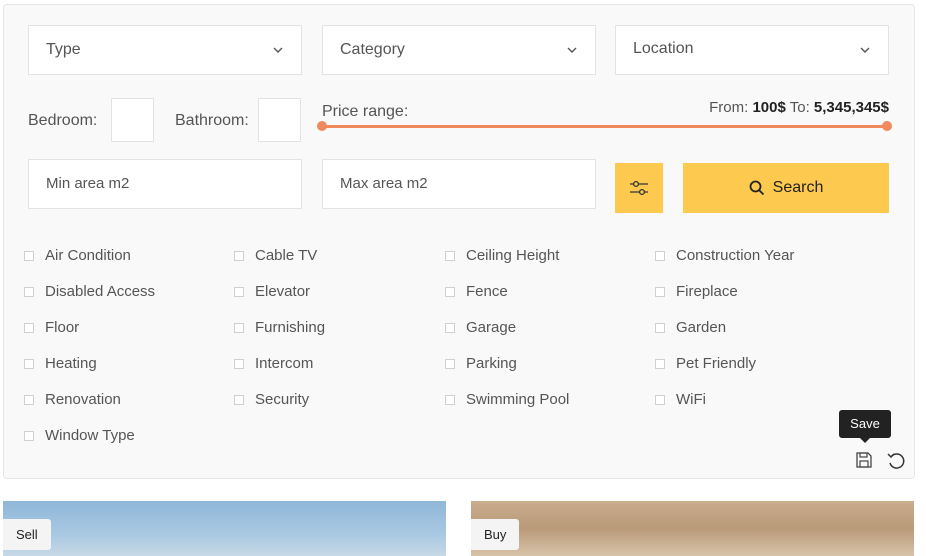 The width and height of the screenshot is (926, 556). I want to click on amenity-label: Ceiling Height, so click(513, 255).